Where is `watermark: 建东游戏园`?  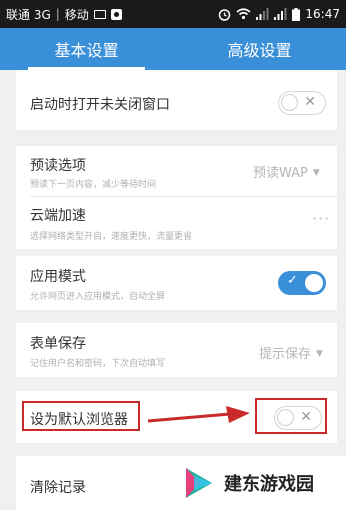
watermark: 建东游戏园 is located at coordinates (259, 483).